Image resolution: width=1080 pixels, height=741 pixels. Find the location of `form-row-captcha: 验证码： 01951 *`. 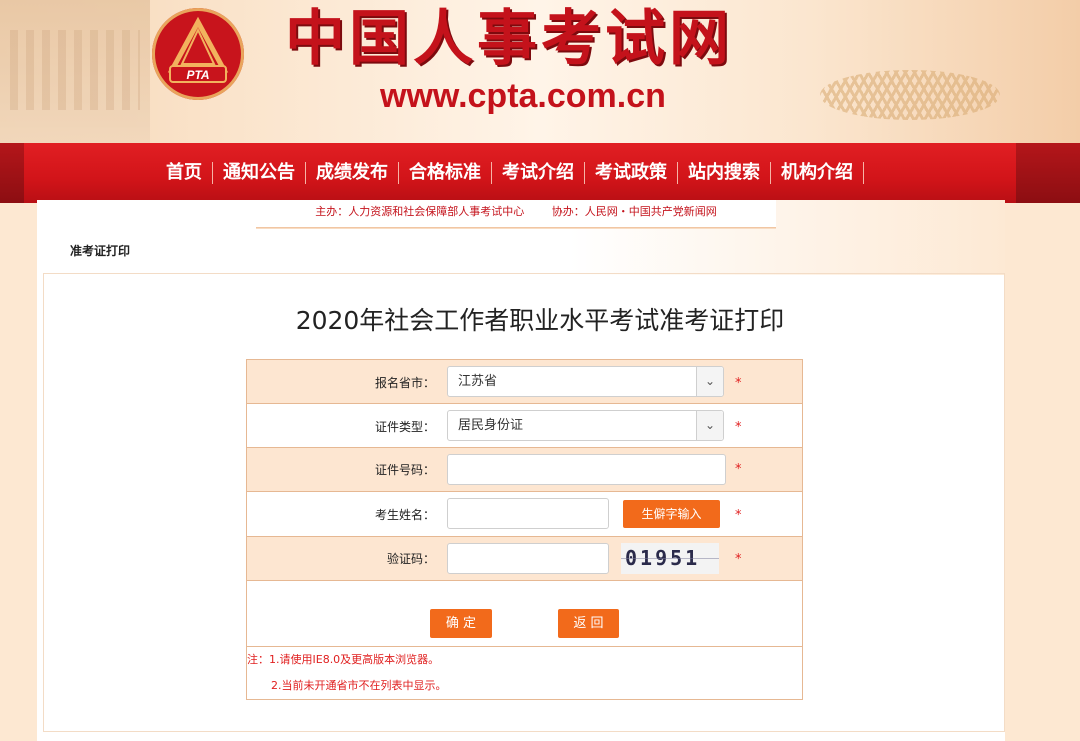

form-row-captcha: 验证码： 01951 * is located at coordinates (524, 559).